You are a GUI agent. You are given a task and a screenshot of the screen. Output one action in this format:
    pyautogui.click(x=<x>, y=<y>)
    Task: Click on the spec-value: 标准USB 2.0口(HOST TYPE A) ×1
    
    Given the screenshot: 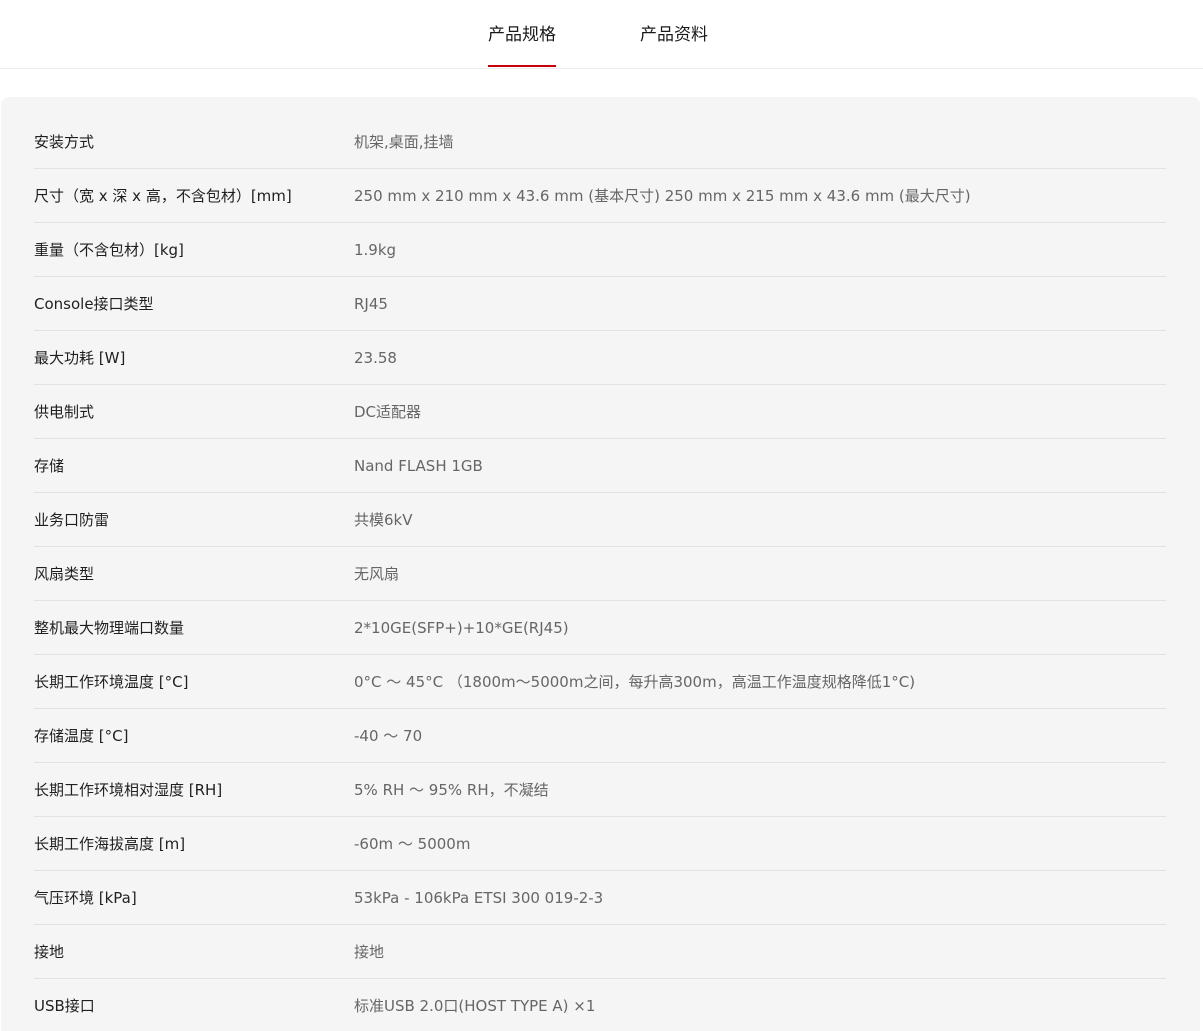 What is the action you would take?
    pyautogui.click(x=475, y=1006)
    